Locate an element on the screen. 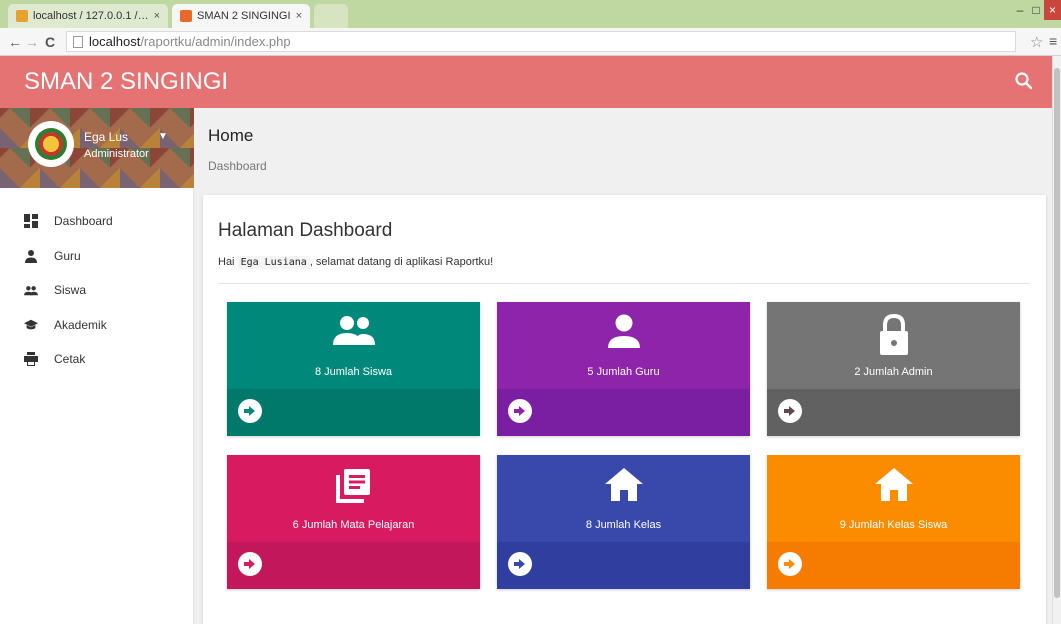 Image resolution: width=1061 pixels, height=624 pixels. profile-role: Administrator is located at coordinates (116, 154).